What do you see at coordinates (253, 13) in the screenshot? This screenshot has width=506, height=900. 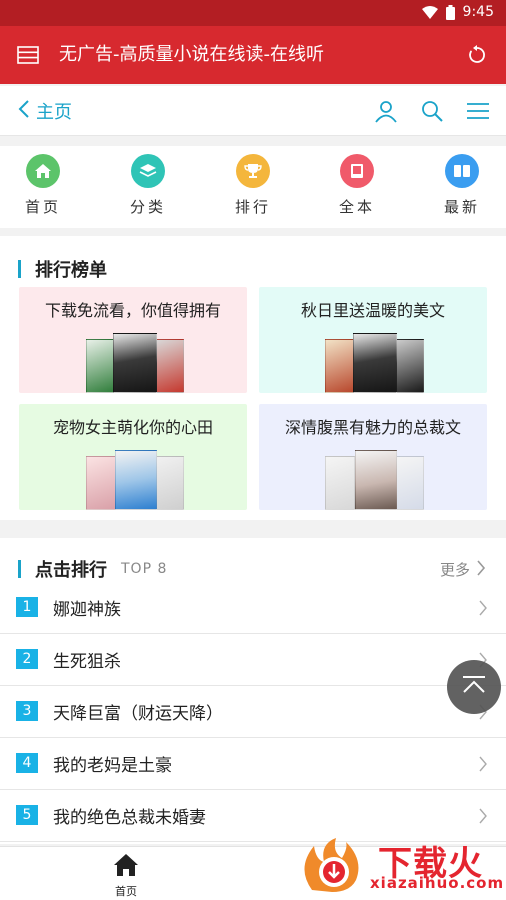 I see `status-bar: 9:45` at bounding box center [253, 13].